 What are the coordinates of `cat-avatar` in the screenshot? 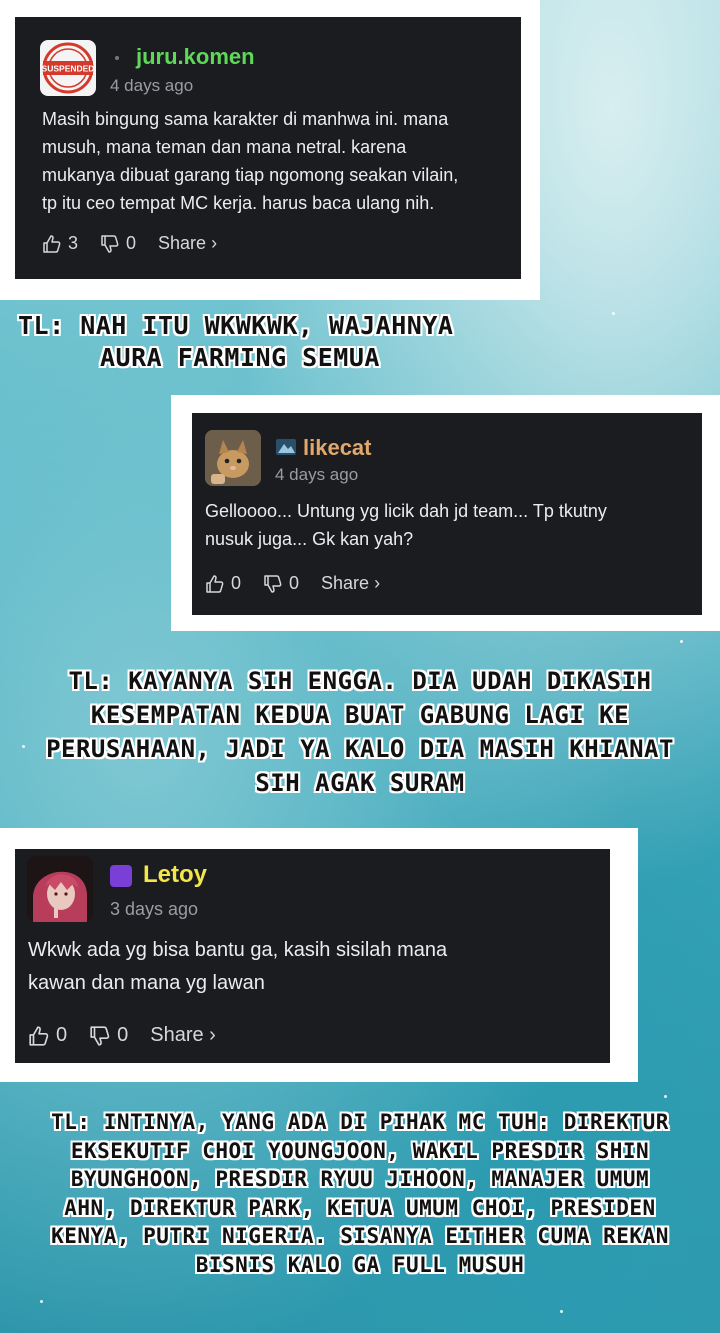 It's located at (233, 458).